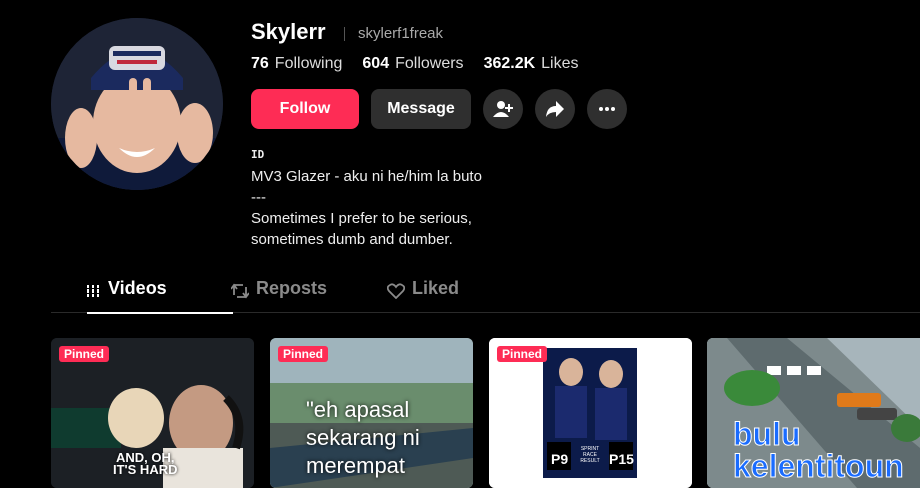 Image resolution: width=920 pixels, height=488 pixels. I want to click on message-button: Message, so click(421, 109).